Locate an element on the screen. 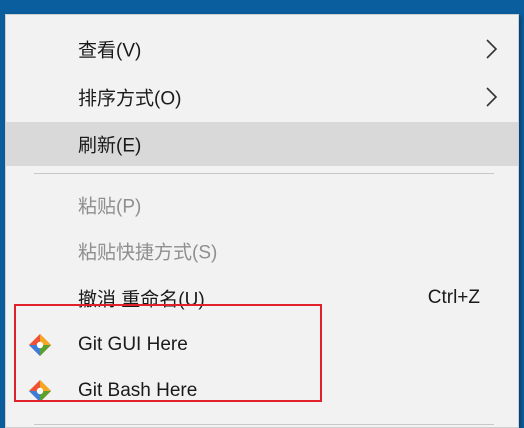 The image size is (524, 428). menu-item-paste-label: 粘贴(P) is located at coordinates (110, 207).